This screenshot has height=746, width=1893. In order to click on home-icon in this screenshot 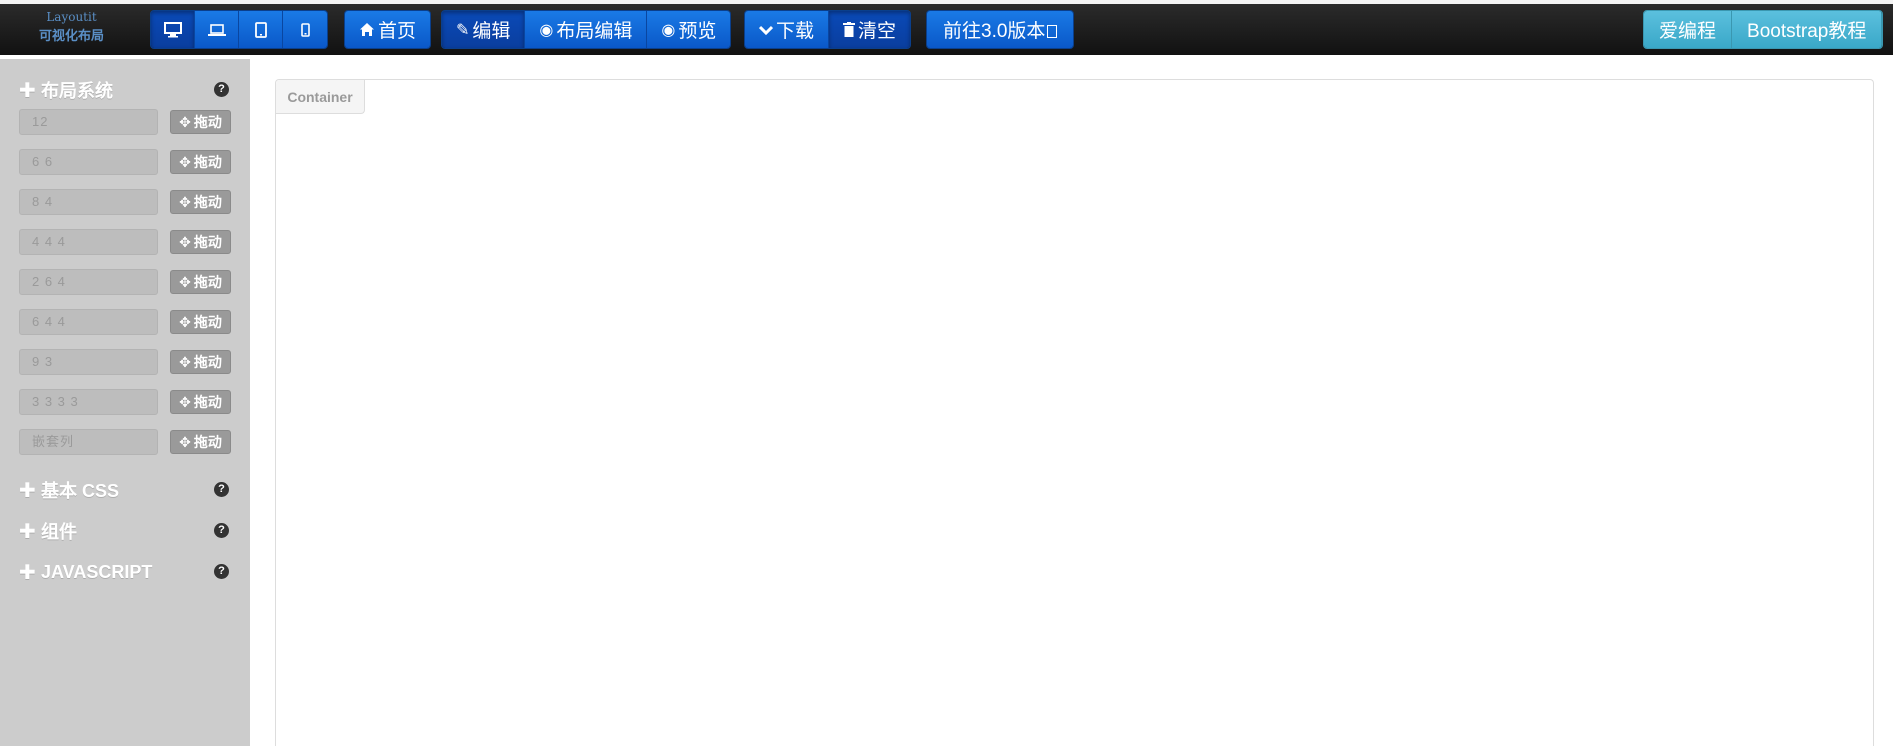, I will do `click(367, 29)`.